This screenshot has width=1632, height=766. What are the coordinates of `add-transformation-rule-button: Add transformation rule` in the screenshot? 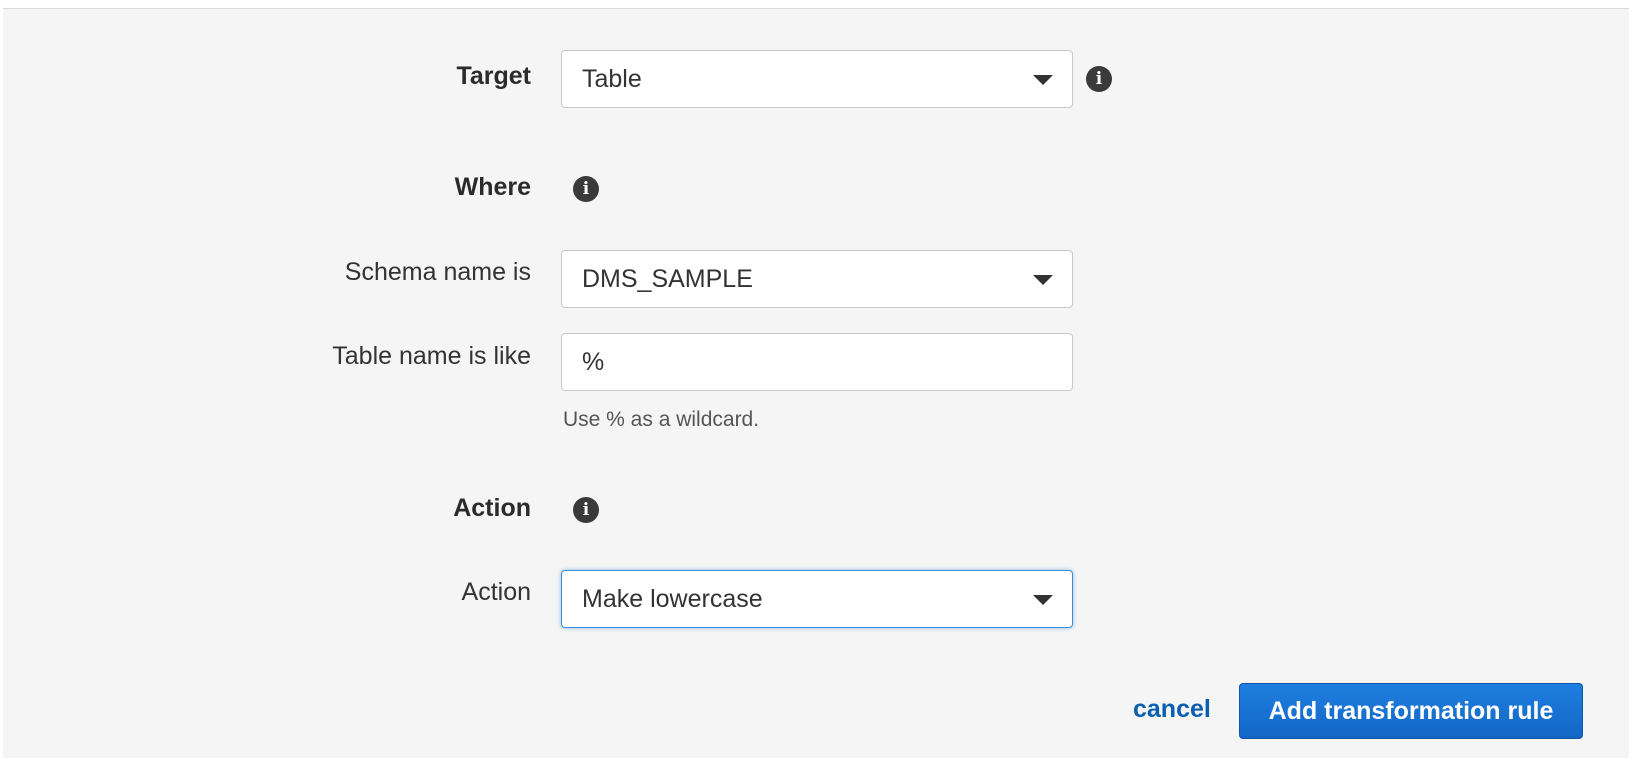 It's located at (1411, 711).